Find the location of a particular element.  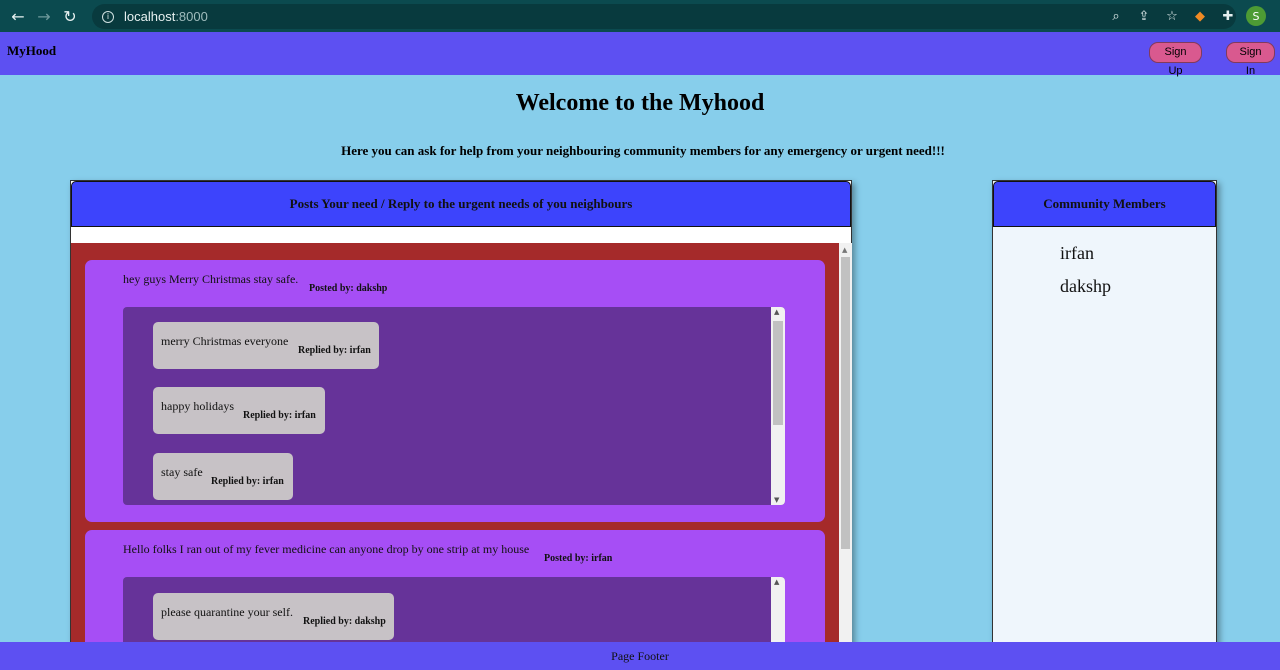

url-host: localhost is located at coordinates (150, 16).